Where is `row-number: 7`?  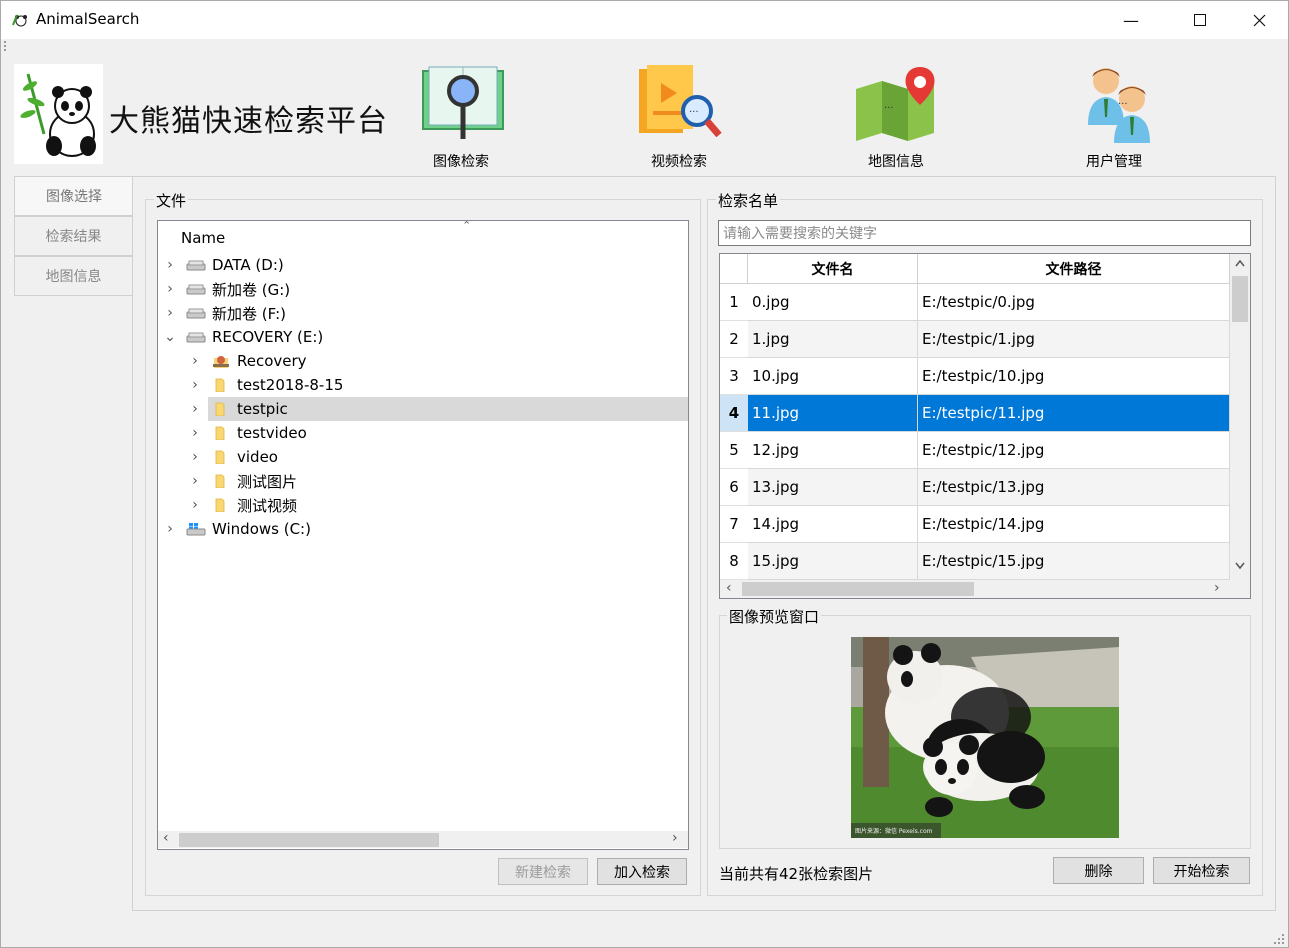
row-number: 7 is located at coordinates (734, 524).